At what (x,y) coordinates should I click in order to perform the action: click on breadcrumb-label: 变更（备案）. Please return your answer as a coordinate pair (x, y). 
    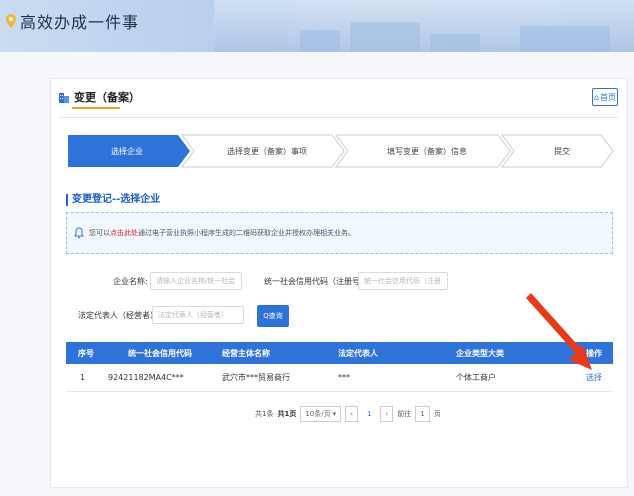
    Looking at the image, I should click on (107, 97).